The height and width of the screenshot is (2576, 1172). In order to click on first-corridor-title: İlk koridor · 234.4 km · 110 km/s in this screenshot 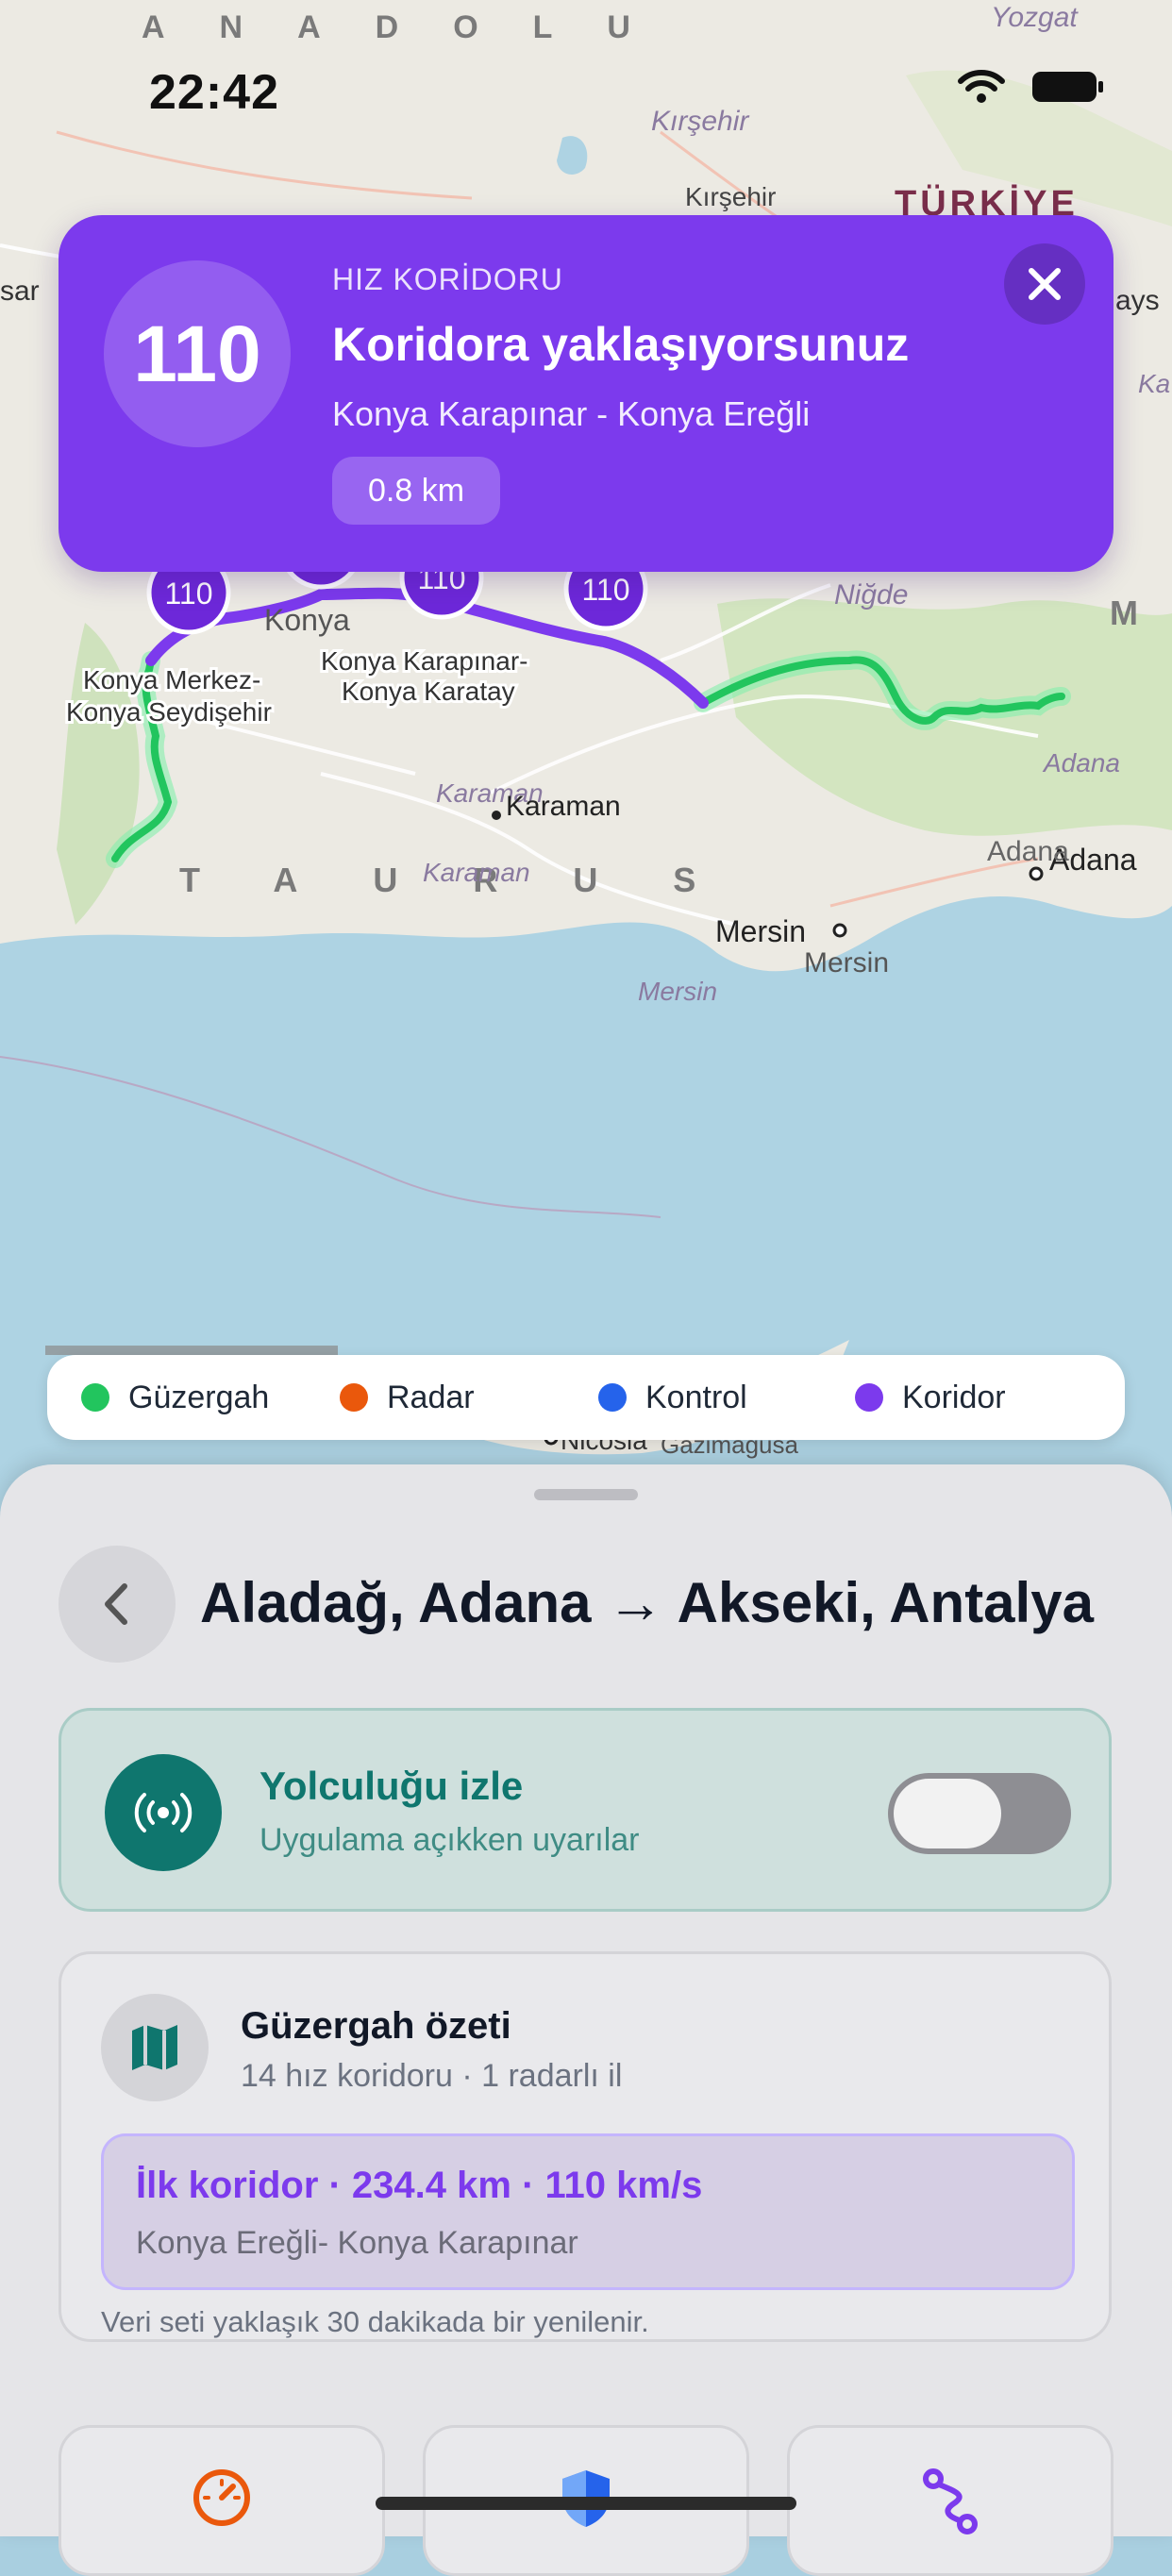, I will do `click(419, 2185)`.